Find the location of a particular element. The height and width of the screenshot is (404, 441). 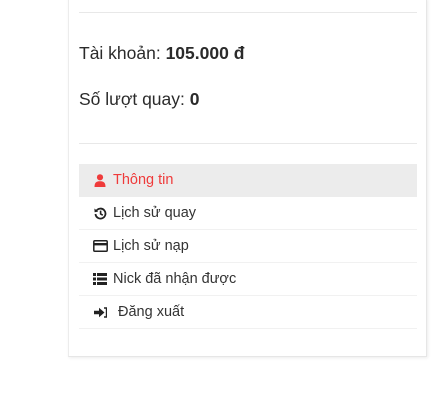

credit-card-icon is located at coordinates (100, 246).